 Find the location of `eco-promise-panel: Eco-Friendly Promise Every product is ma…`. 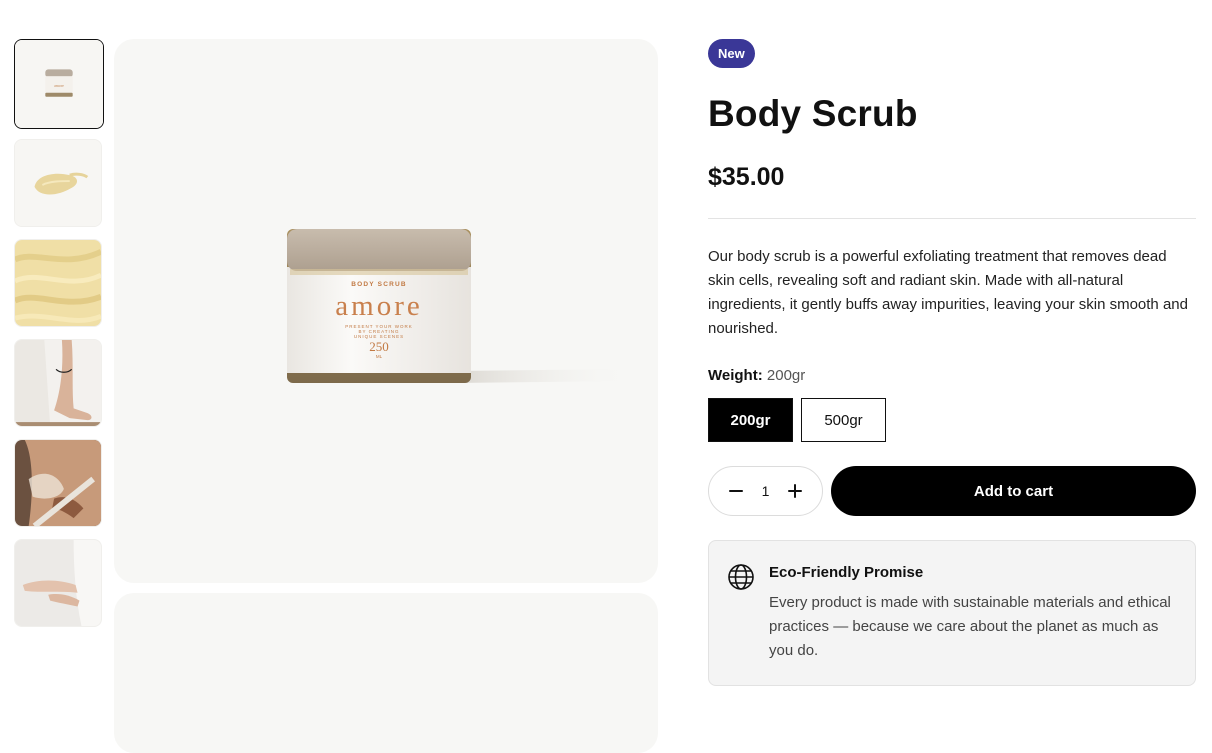

eco-promise-panel: Eco-Friendly Promise Every product is ma… is located at coordinates (952, 613).